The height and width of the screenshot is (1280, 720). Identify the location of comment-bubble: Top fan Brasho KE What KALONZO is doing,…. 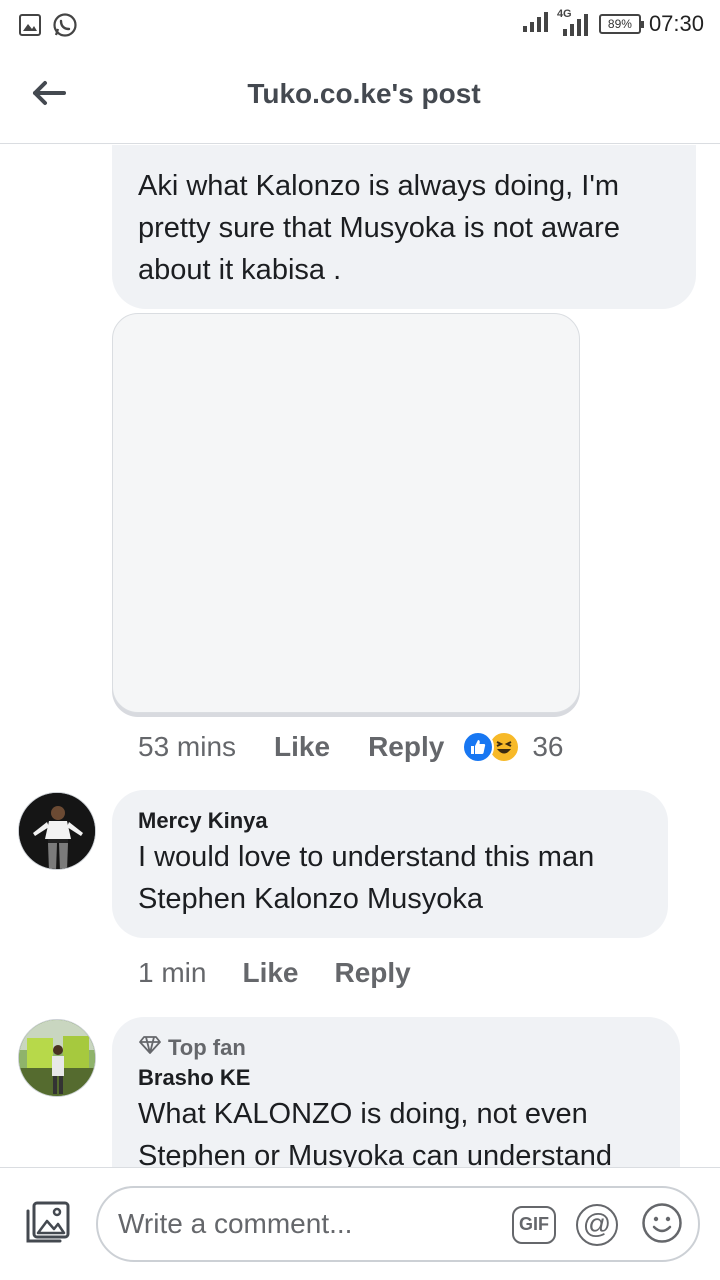
(396, 1092).